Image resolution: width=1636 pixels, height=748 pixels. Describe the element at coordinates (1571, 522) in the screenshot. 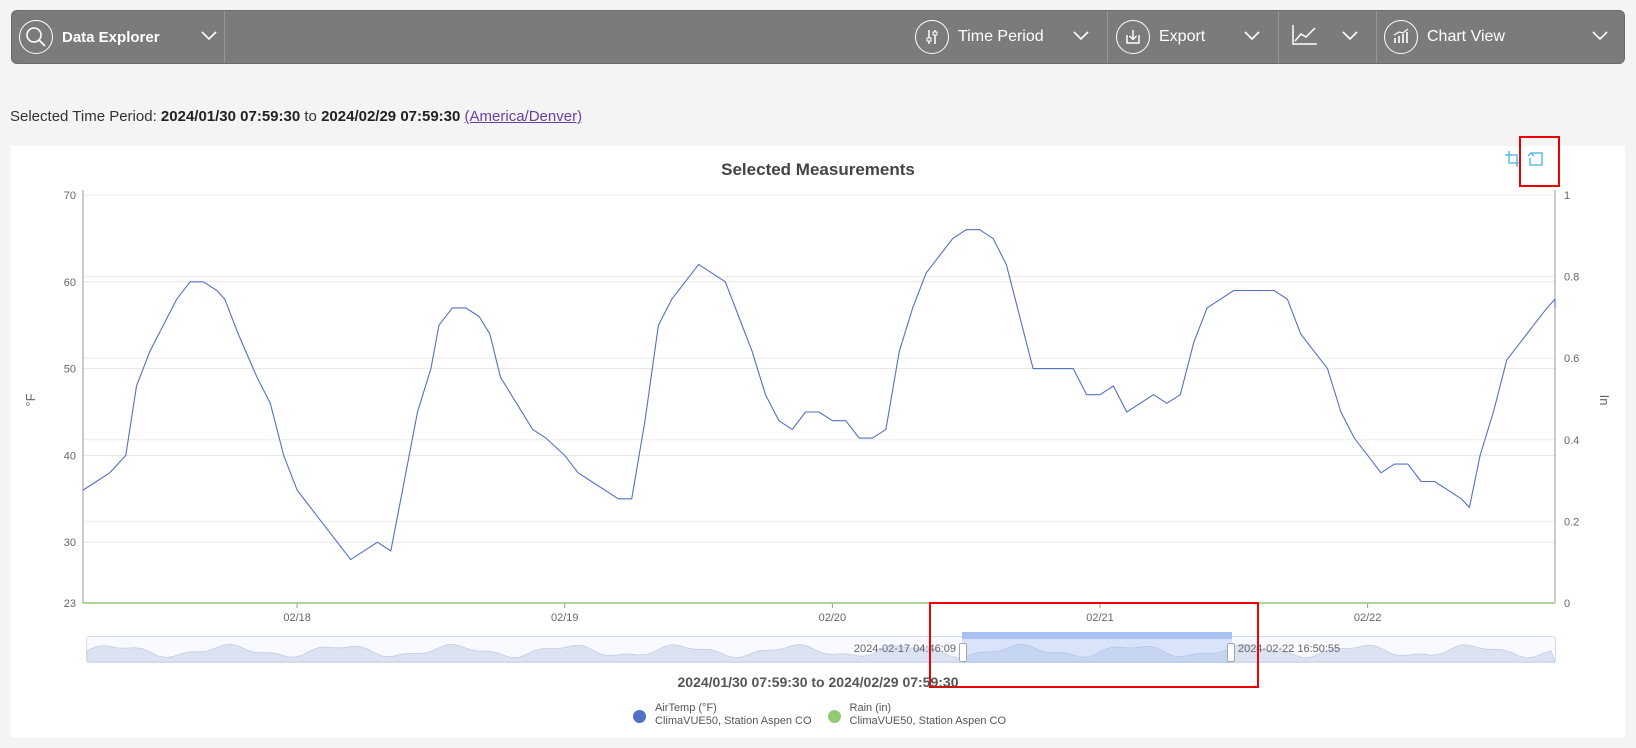

I see `y-right-tick-label: 0.2` at that location.